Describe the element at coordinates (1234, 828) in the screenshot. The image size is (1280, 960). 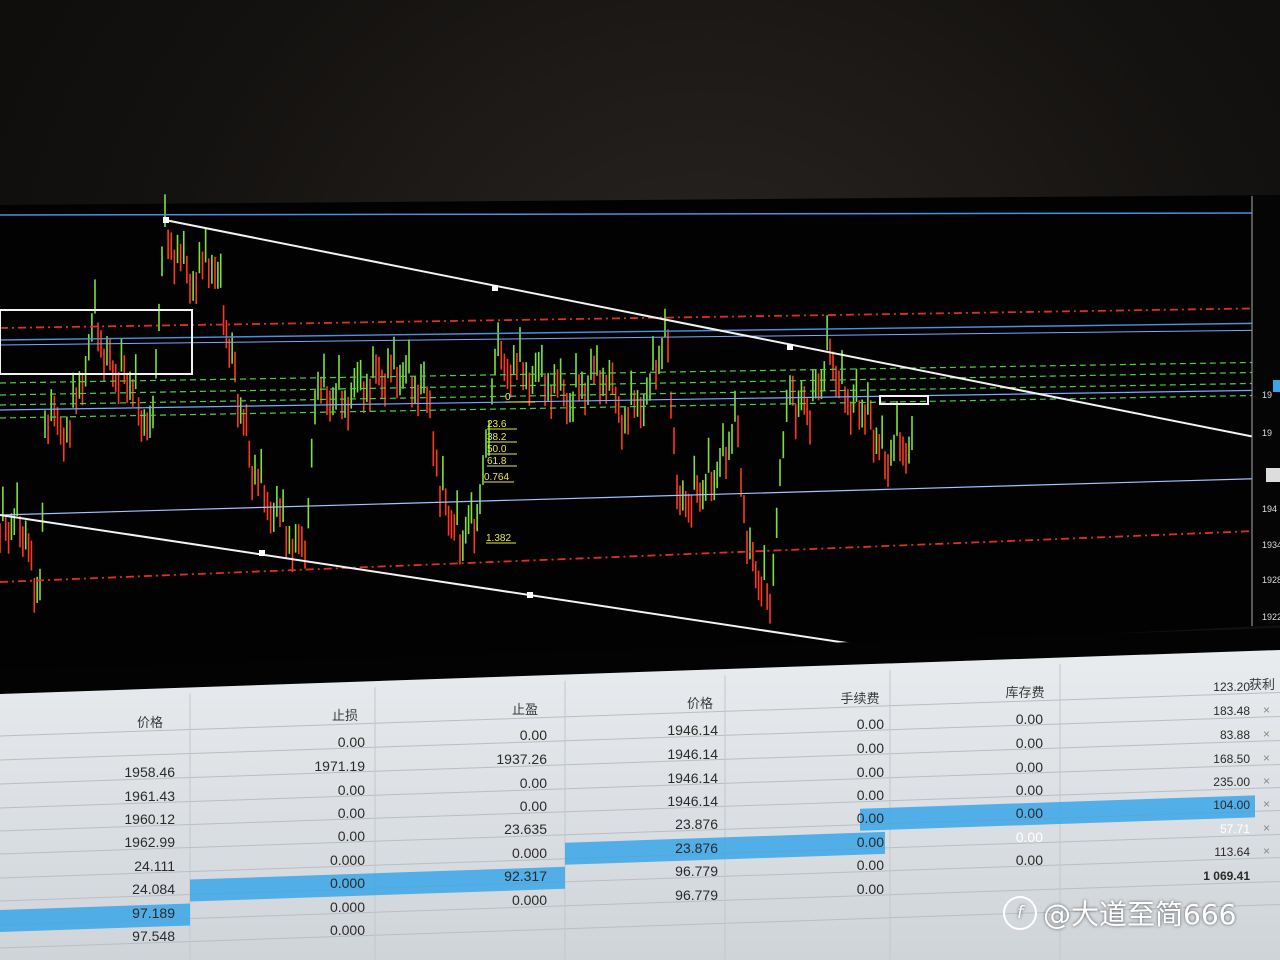
I see `table-cell-profit: 57.71` at that location.